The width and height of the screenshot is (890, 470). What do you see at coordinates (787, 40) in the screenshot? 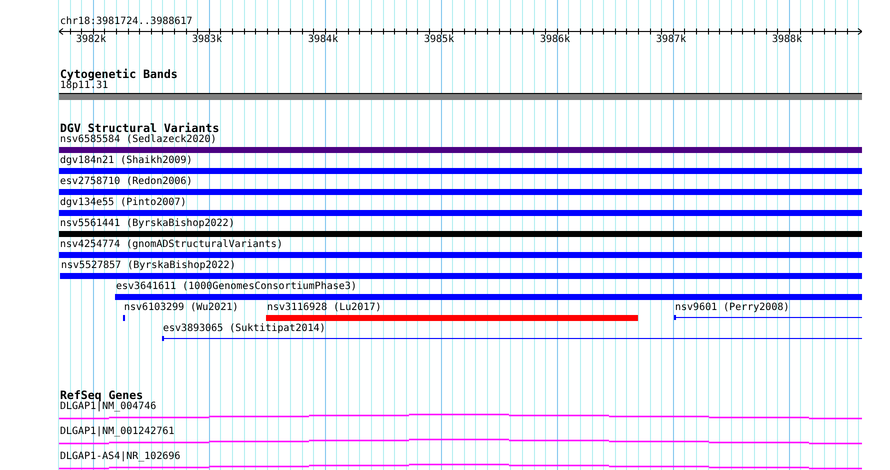
I see `ruler-tick-label: 3988k` at bounding box center [787, 40].